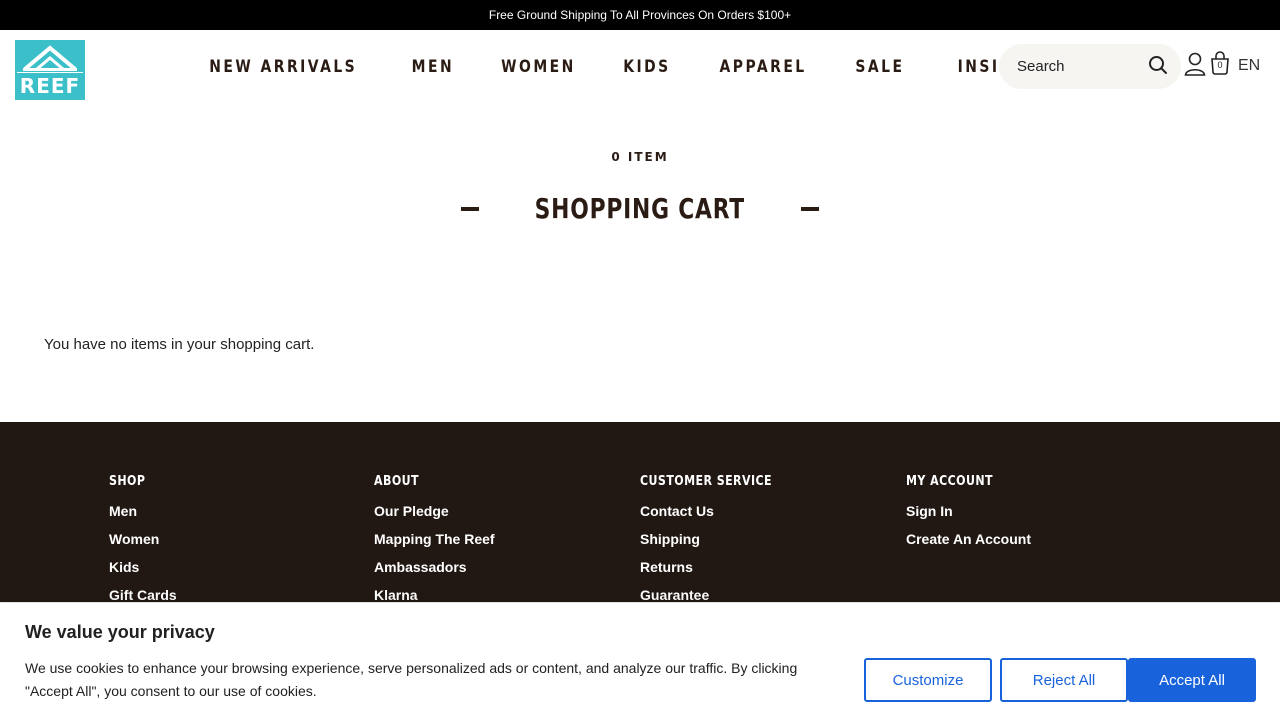 This screenshot has width=1280, height=720. Describe the element at coordinates (1077, 66) in the screenshot. I see `search-input` at that location.